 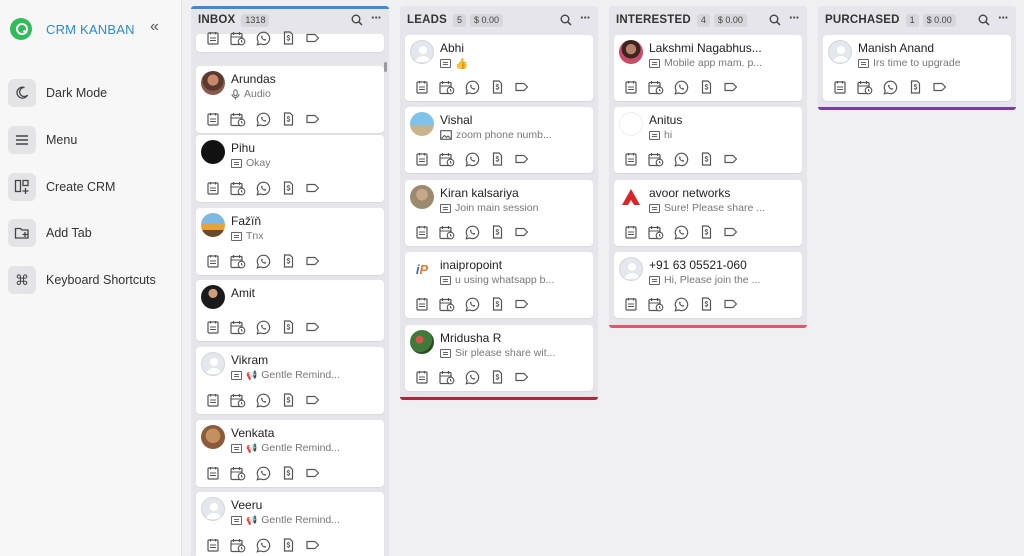 I want to click on contact-card: Amit, so click(x=290, y=310).